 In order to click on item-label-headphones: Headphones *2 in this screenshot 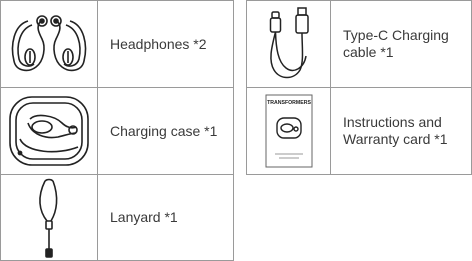, I will do `click(165, 44)`.